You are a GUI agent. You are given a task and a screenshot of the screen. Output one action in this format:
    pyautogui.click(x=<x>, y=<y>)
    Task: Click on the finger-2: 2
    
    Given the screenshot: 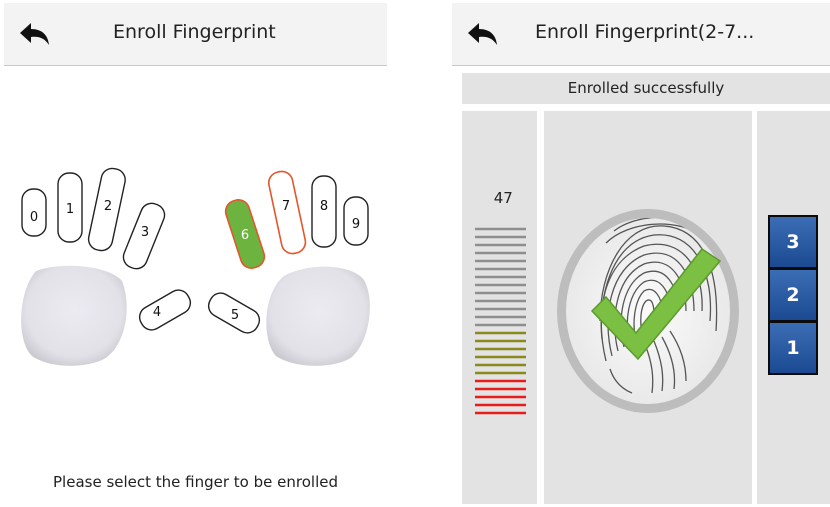 What is the action you would take?
    pyautogui.click(x=107, y=209)
    